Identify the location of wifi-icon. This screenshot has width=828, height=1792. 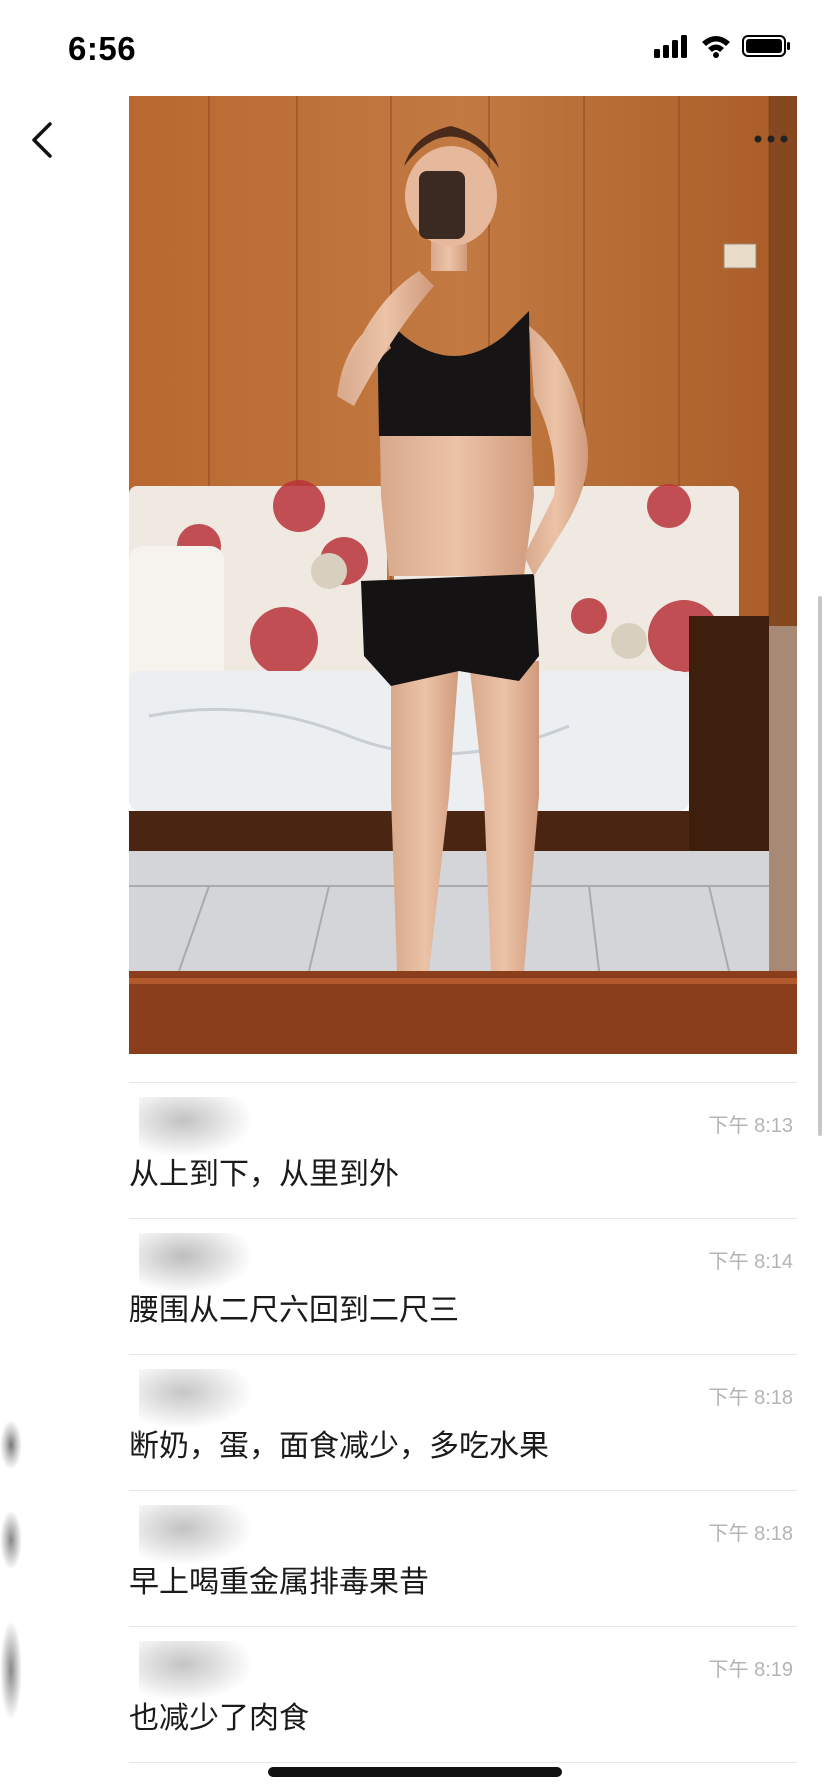
(716, 47).